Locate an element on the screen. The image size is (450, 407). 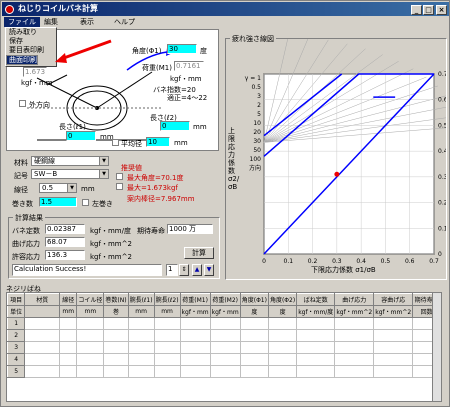
table-row: 1 is located at coordinates (224, 323).